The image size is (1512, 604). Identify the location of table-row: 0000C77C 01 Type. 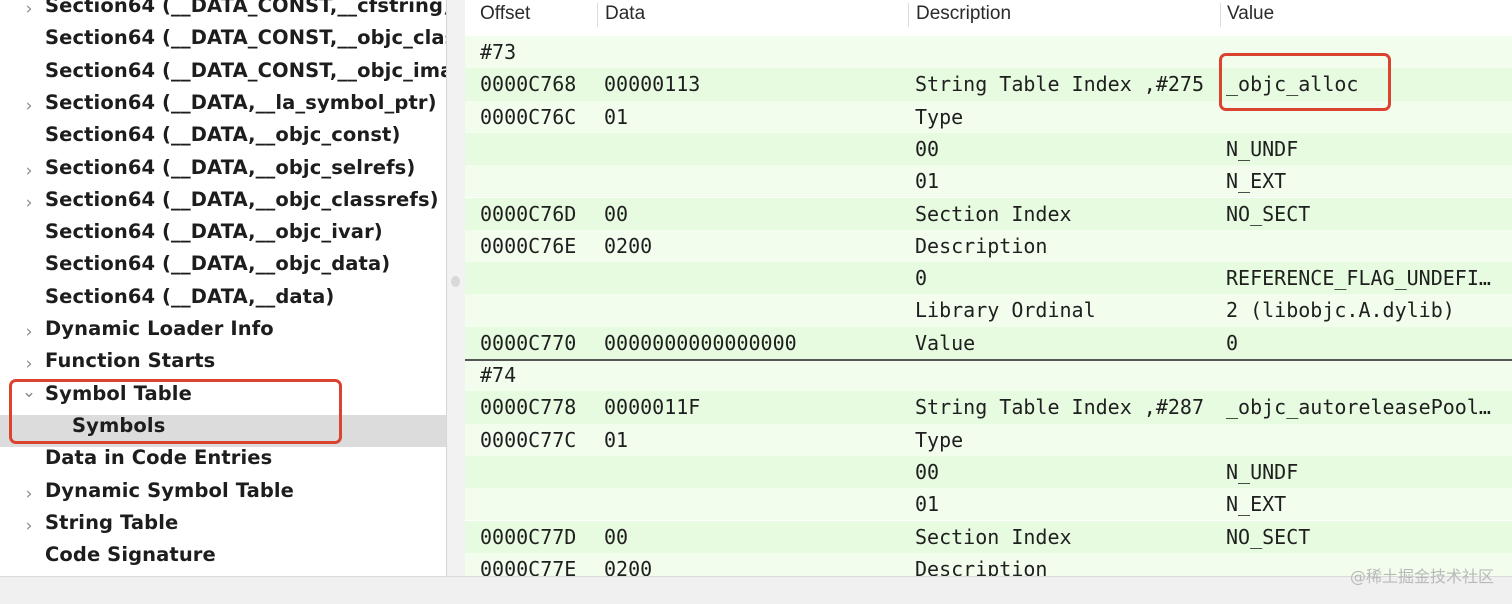
(988, 439).